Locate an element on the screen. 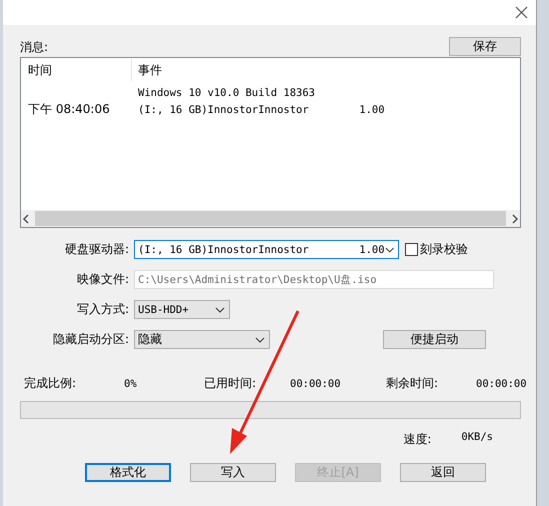 Image resolution: width=549 pixels, height=506 pixels. image-file-field: C:\Users\Administrator\Desktop\U盘.iso is located at coordinates (314, 279).